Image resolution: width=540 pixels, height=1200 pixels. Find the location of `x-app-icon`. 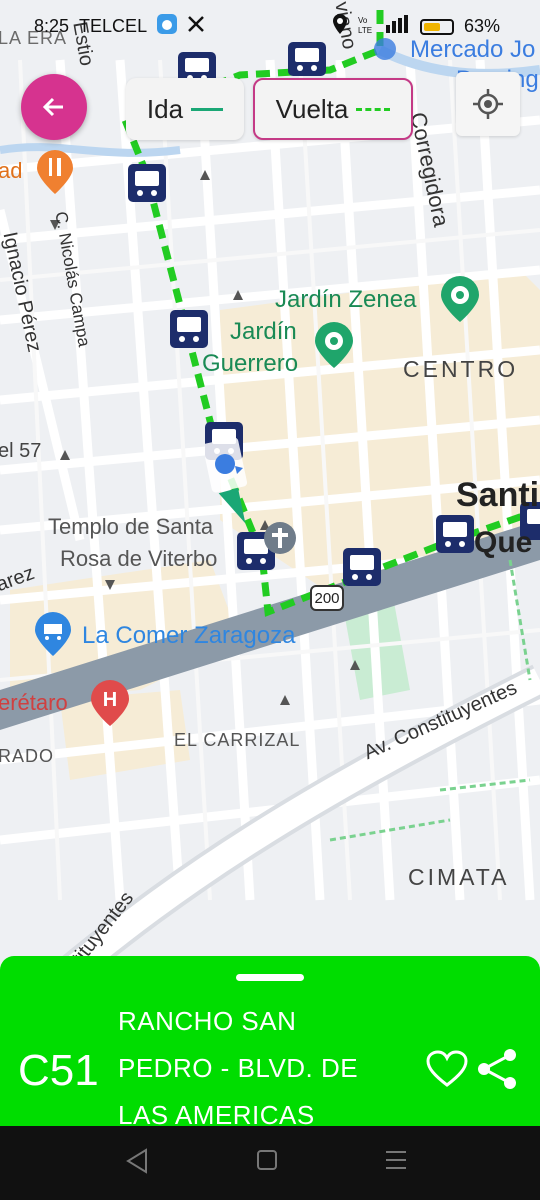

x-app-icon is located at coordinates (196, 26).